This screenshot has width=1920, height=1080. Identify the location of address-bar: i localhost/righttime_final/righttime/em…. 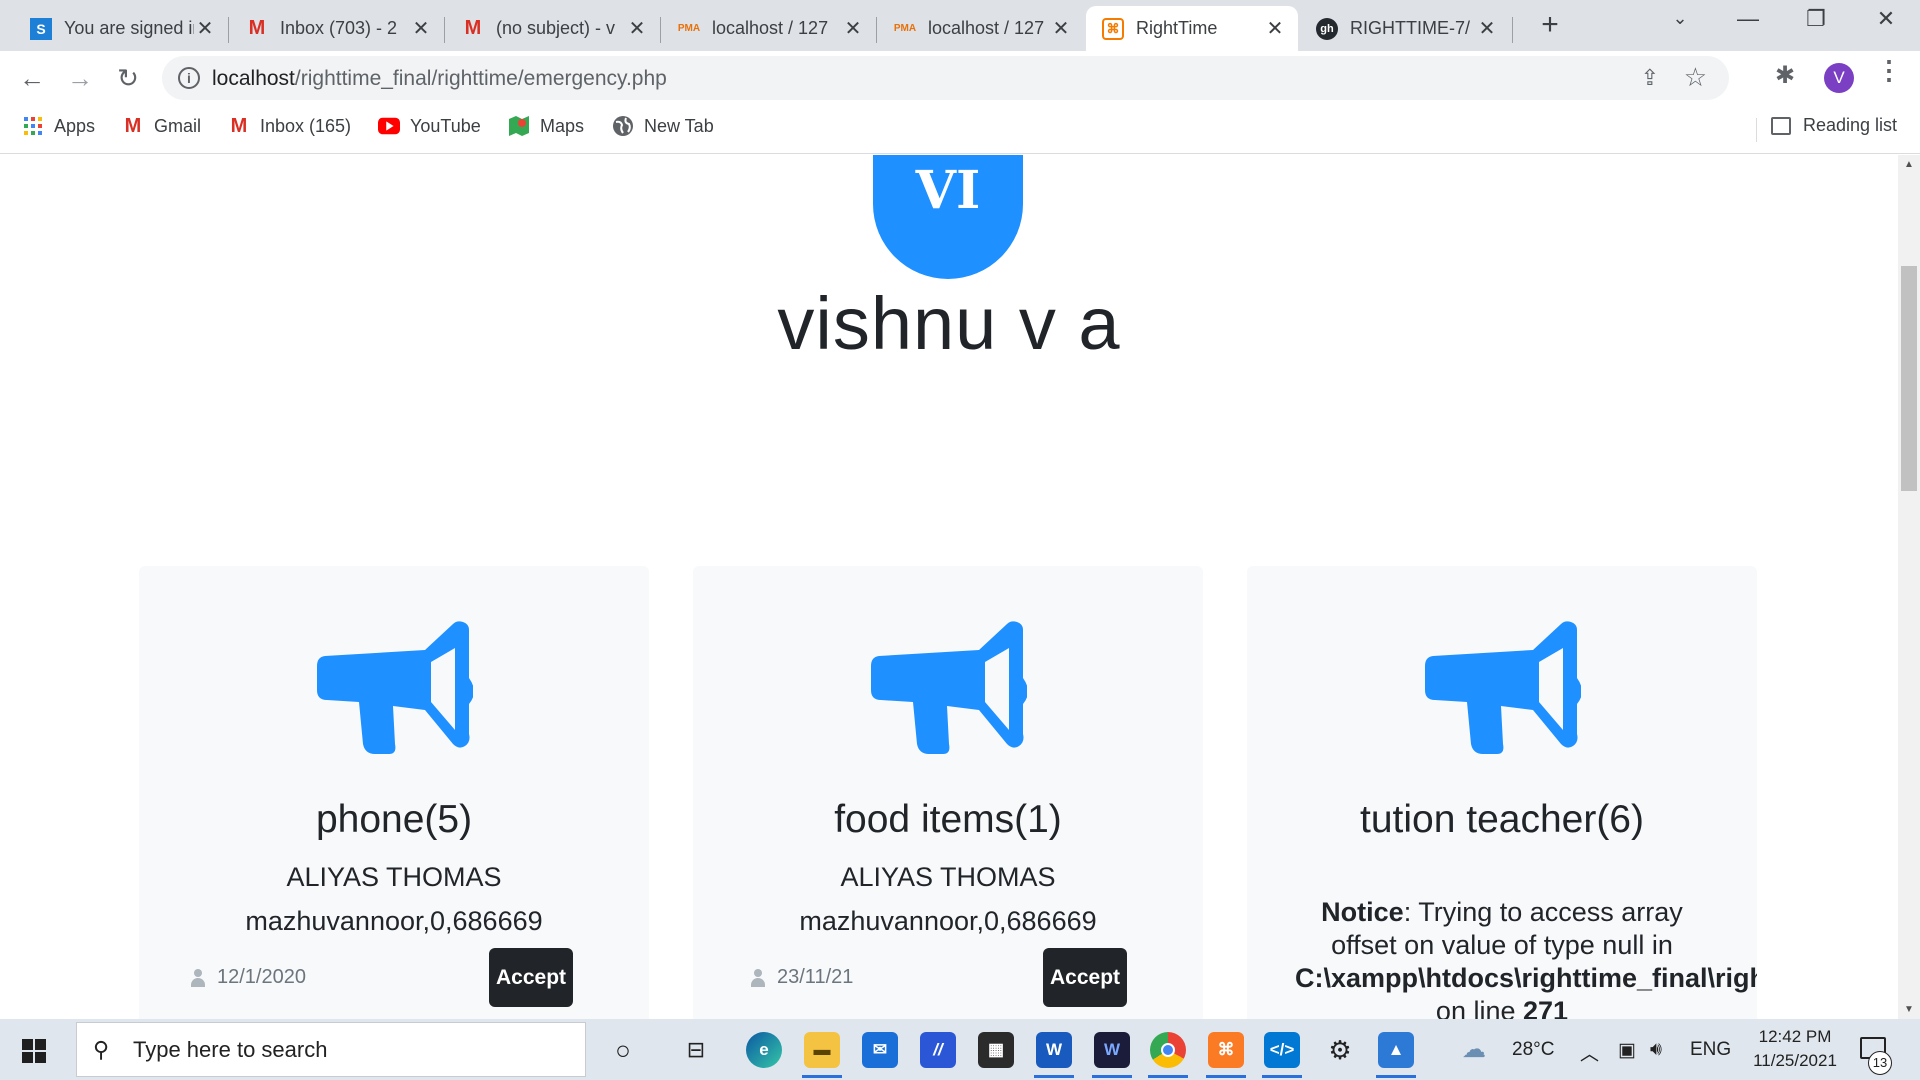
(945, 78).